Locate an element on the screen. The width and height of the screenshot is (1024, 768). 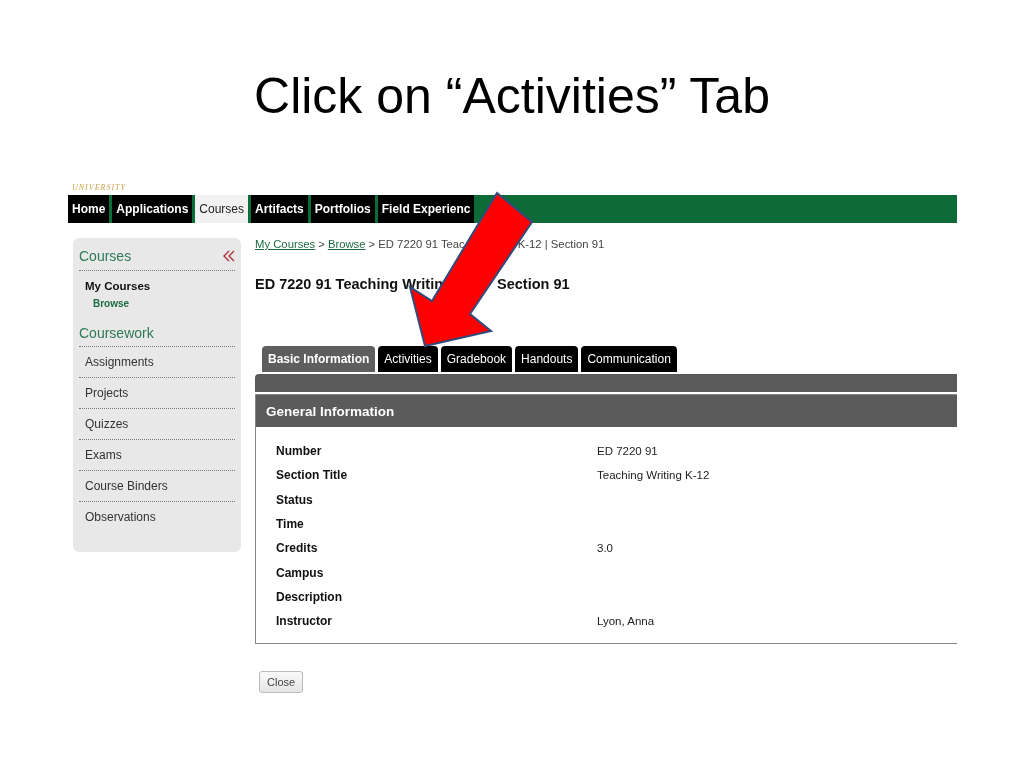
sidebar-item: Assignments is located at coordinates (157, 362).